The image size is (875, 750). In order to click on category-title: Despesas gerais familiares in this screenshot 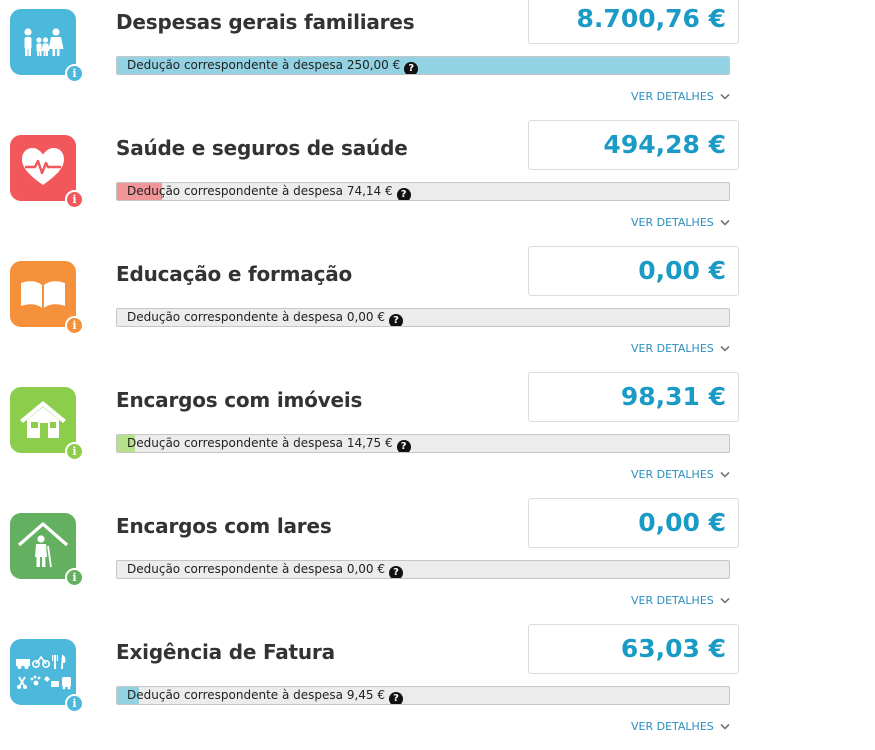, I will do `click(265, 22)`.